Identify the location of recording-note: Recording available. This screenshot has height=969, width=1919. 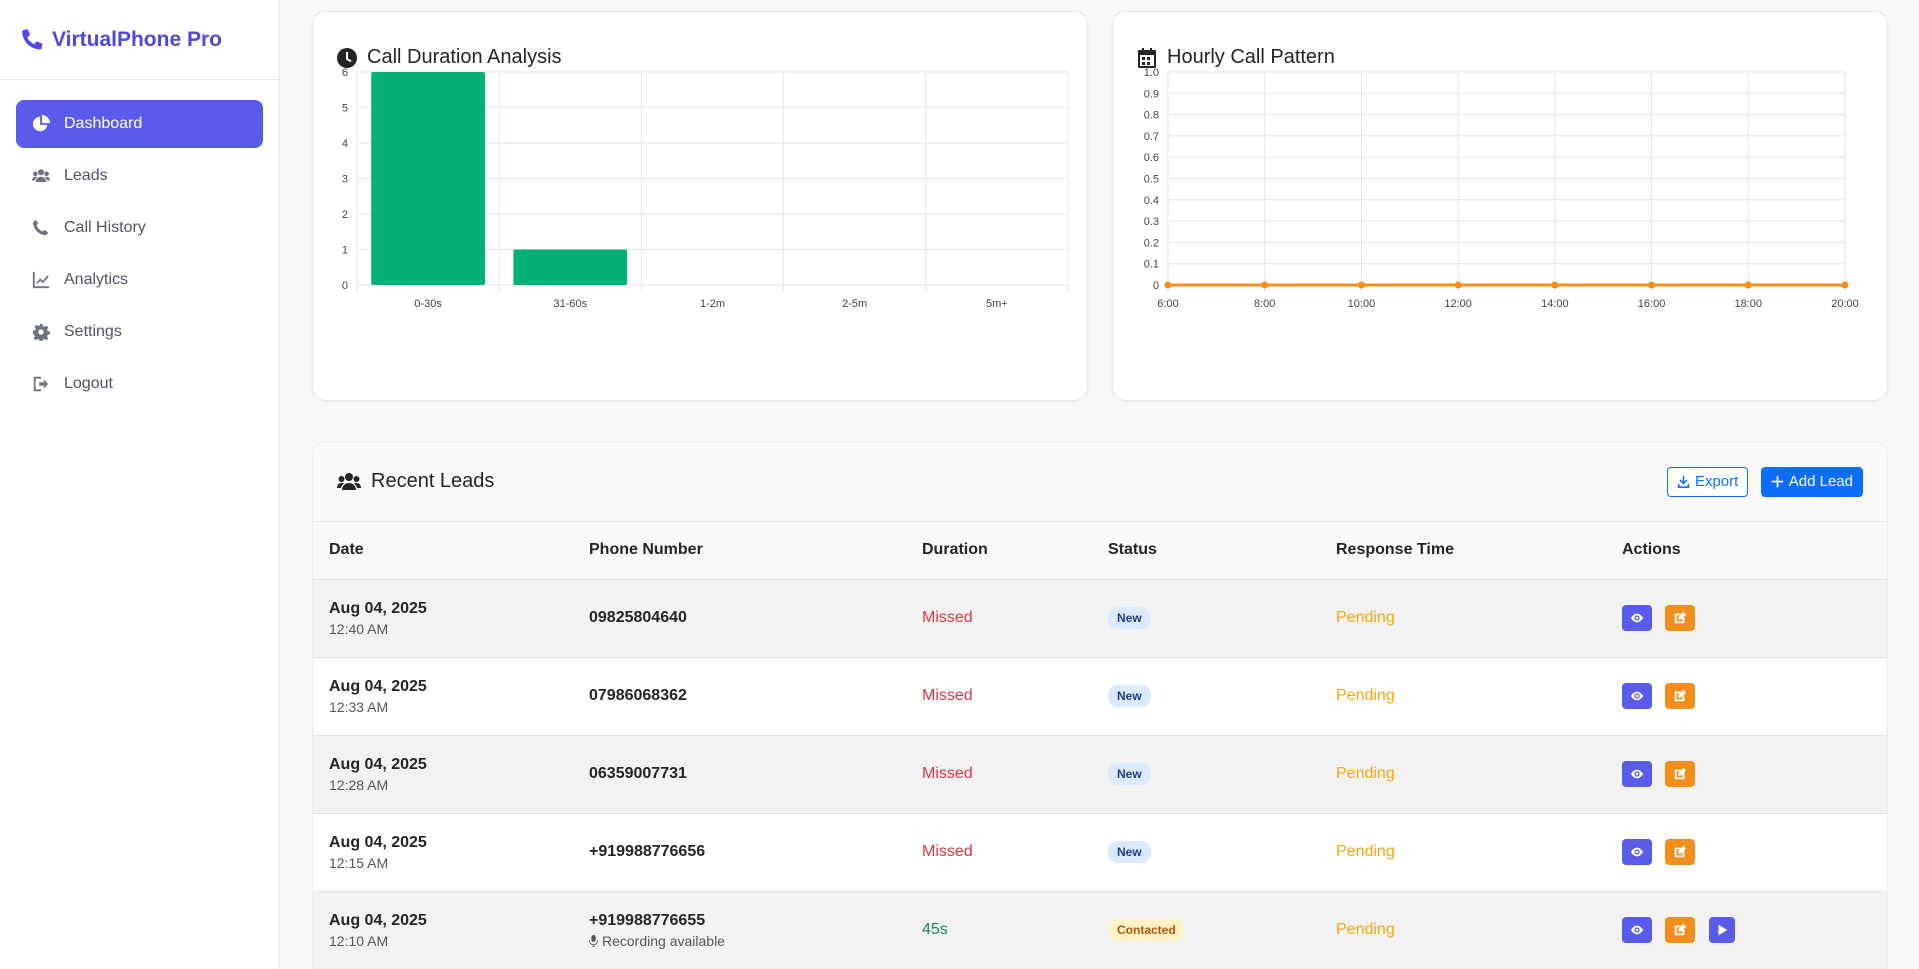
(747, 941).